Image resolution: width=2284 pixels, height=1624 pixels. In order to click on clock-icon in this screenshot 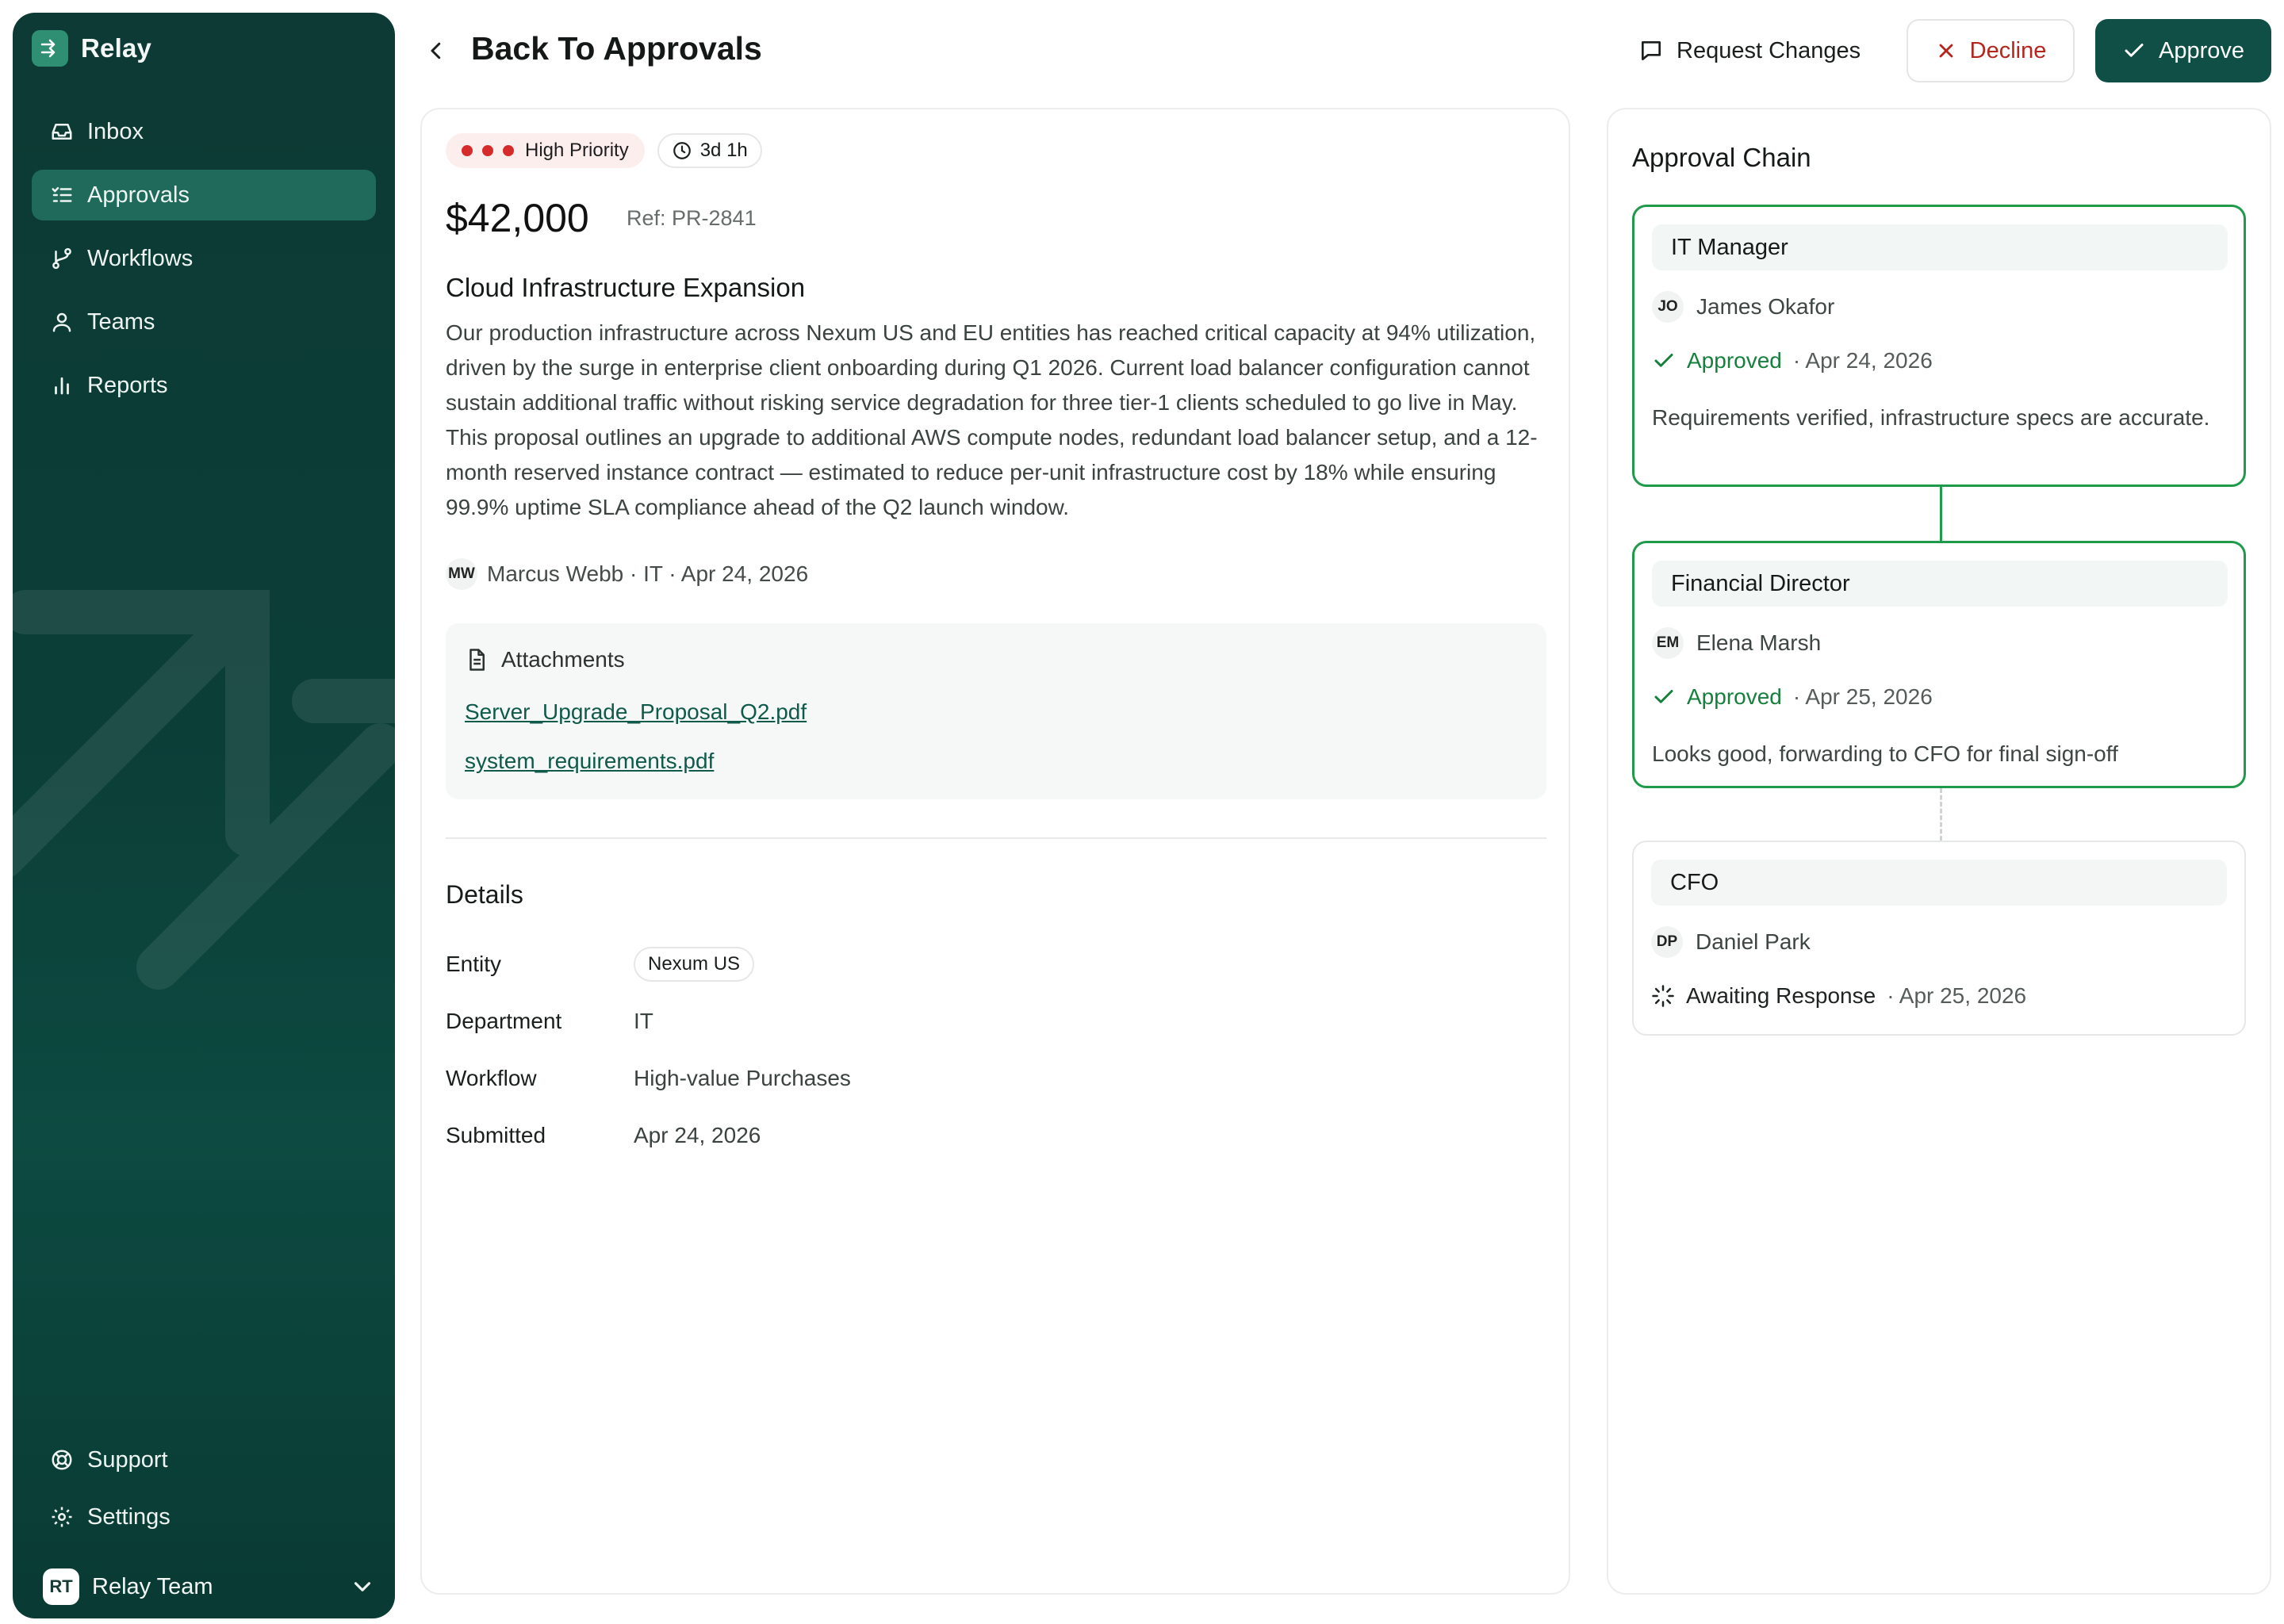, I will do `click(682, 150)`.